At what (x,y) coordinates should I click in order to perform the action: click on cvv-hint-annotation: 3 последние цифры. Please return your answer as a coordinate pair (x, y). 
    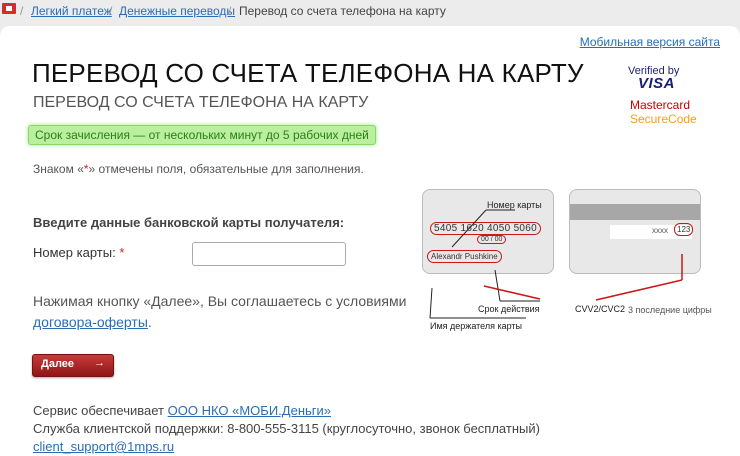
    Looking at the image, I should click on (670, 310).